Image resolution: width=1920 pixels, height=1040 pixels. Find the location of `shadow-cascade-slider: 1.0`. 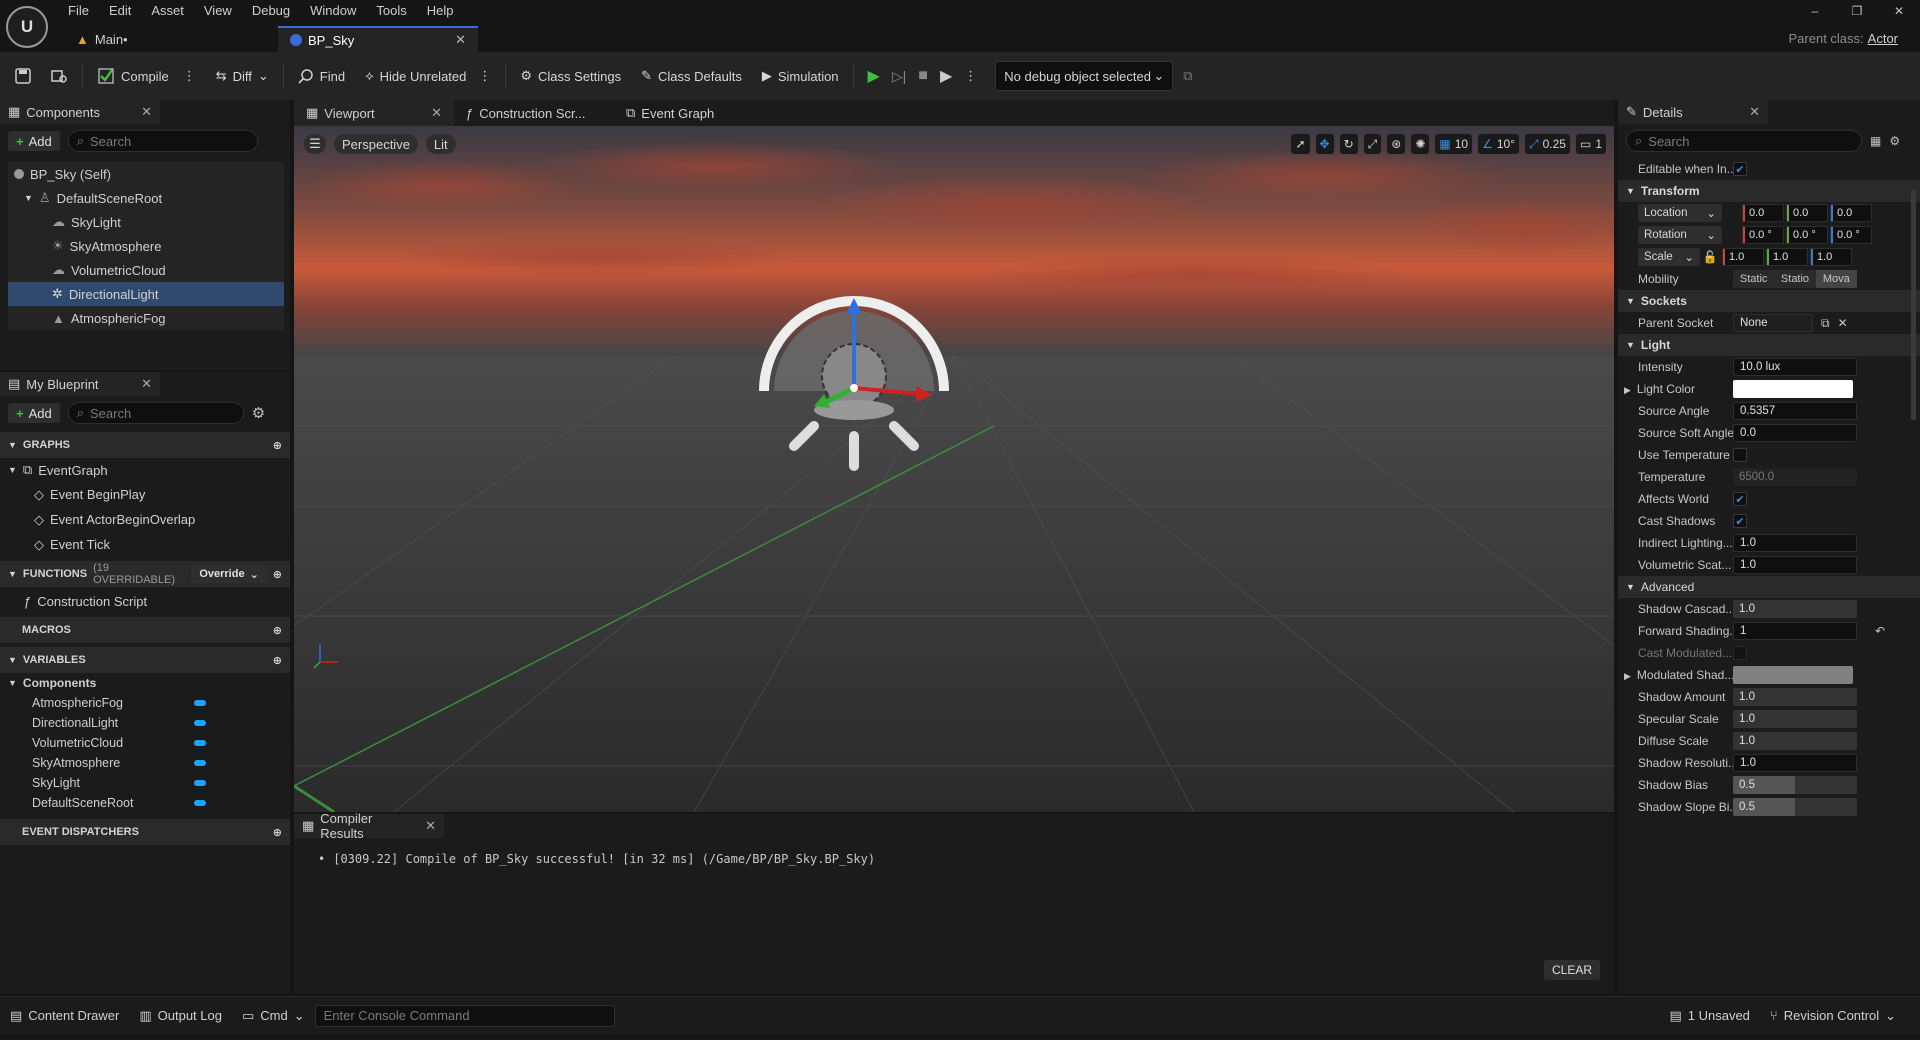

shadow-cascade-slider: 1.0 is located at coordinates (1795, 609).